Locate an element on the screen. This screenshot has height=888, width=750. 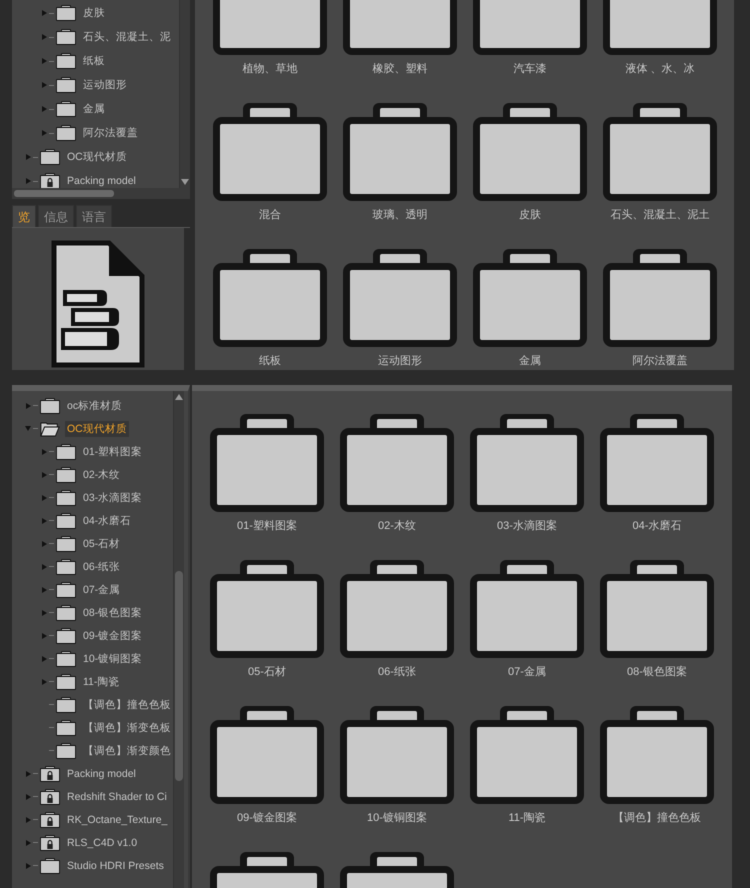
tree-item: 02-木纹 is located at coordinates (101, 474).